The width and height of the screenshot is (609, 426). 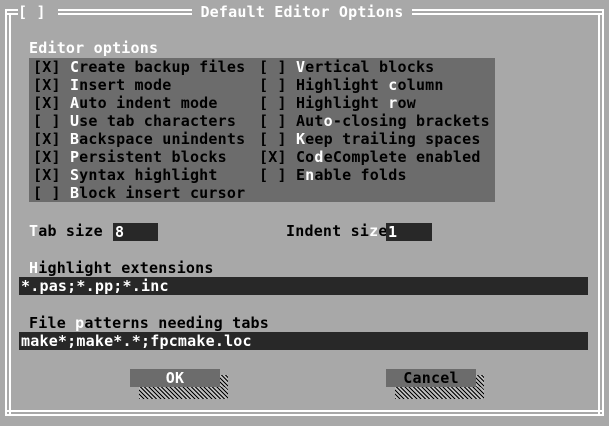 I want to click on file-patterns-label: File patterns needing tabs, so click(x=149, y=323).